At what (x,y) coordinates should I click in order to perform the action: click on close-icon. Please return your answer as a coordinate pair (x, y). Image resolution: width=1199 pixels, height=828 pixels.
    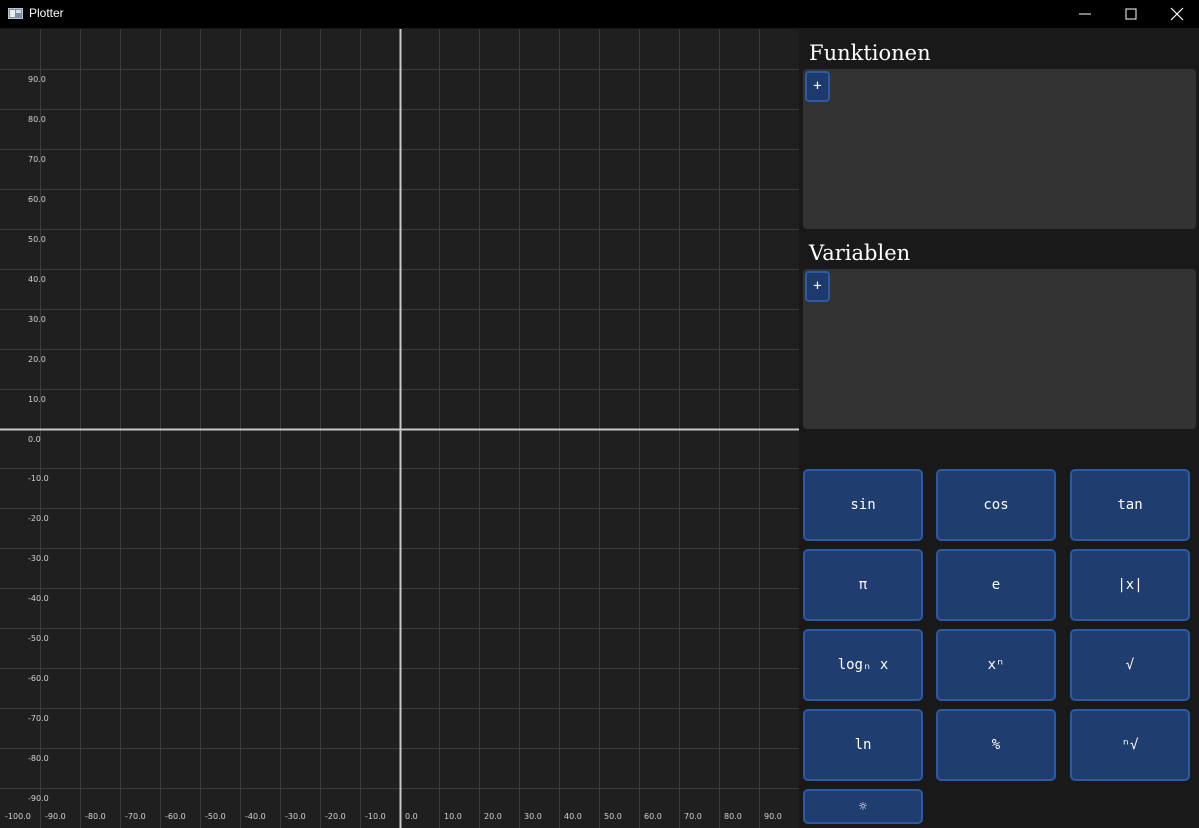
    Looking at the image, I should click on (1177, 14).